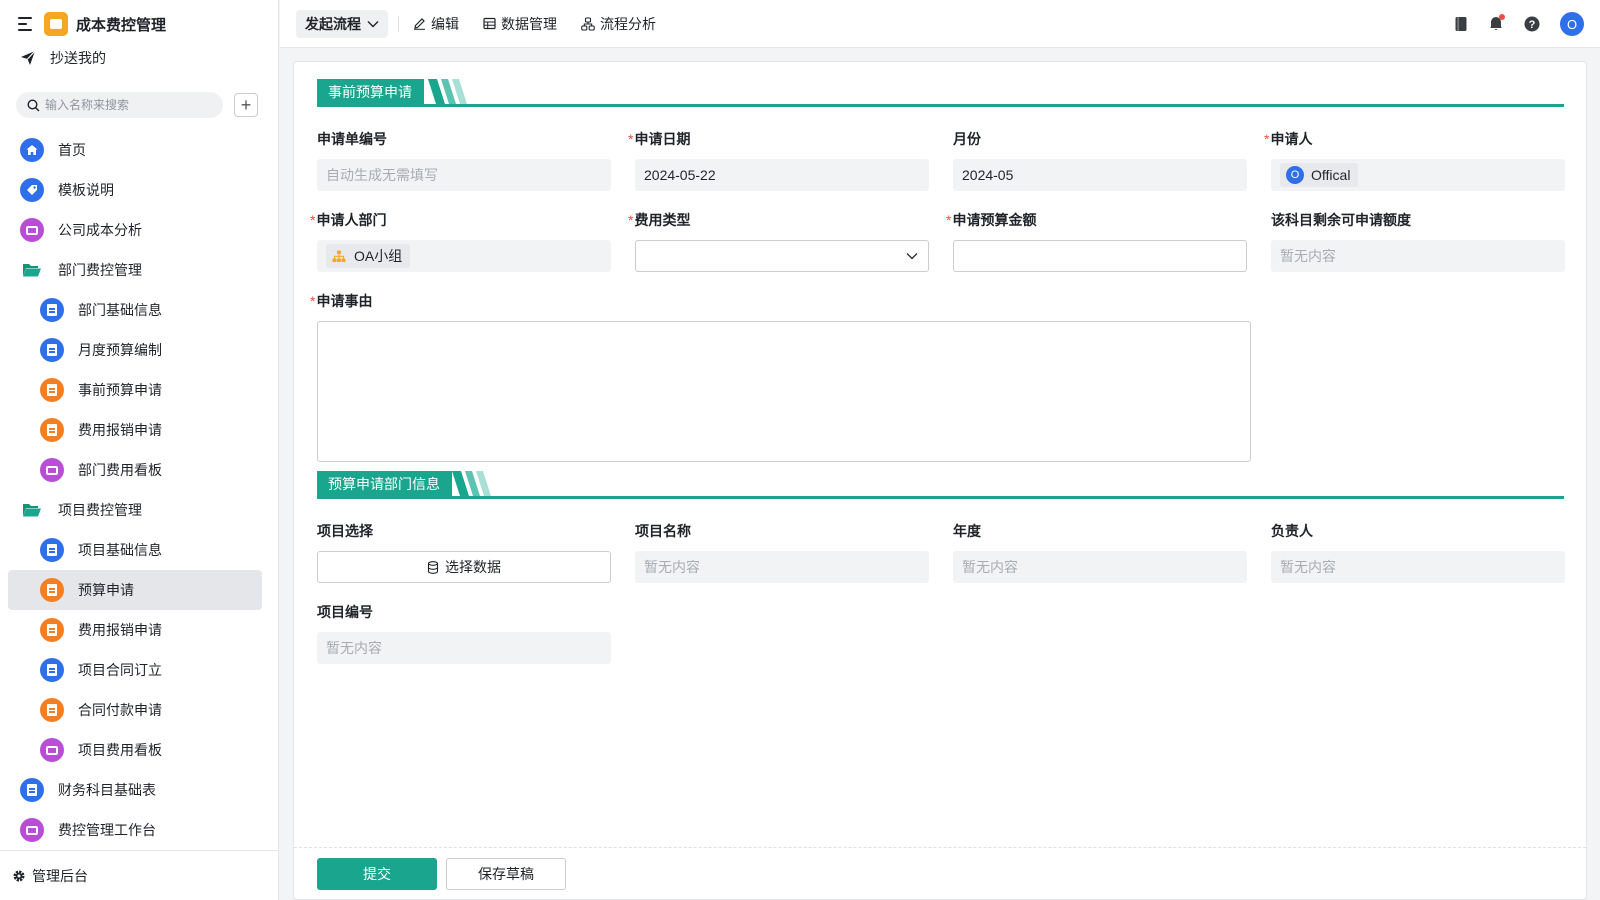  Describe the element at coordinates (1100, 256) in the screenshot. I see `amount-input` at that location.